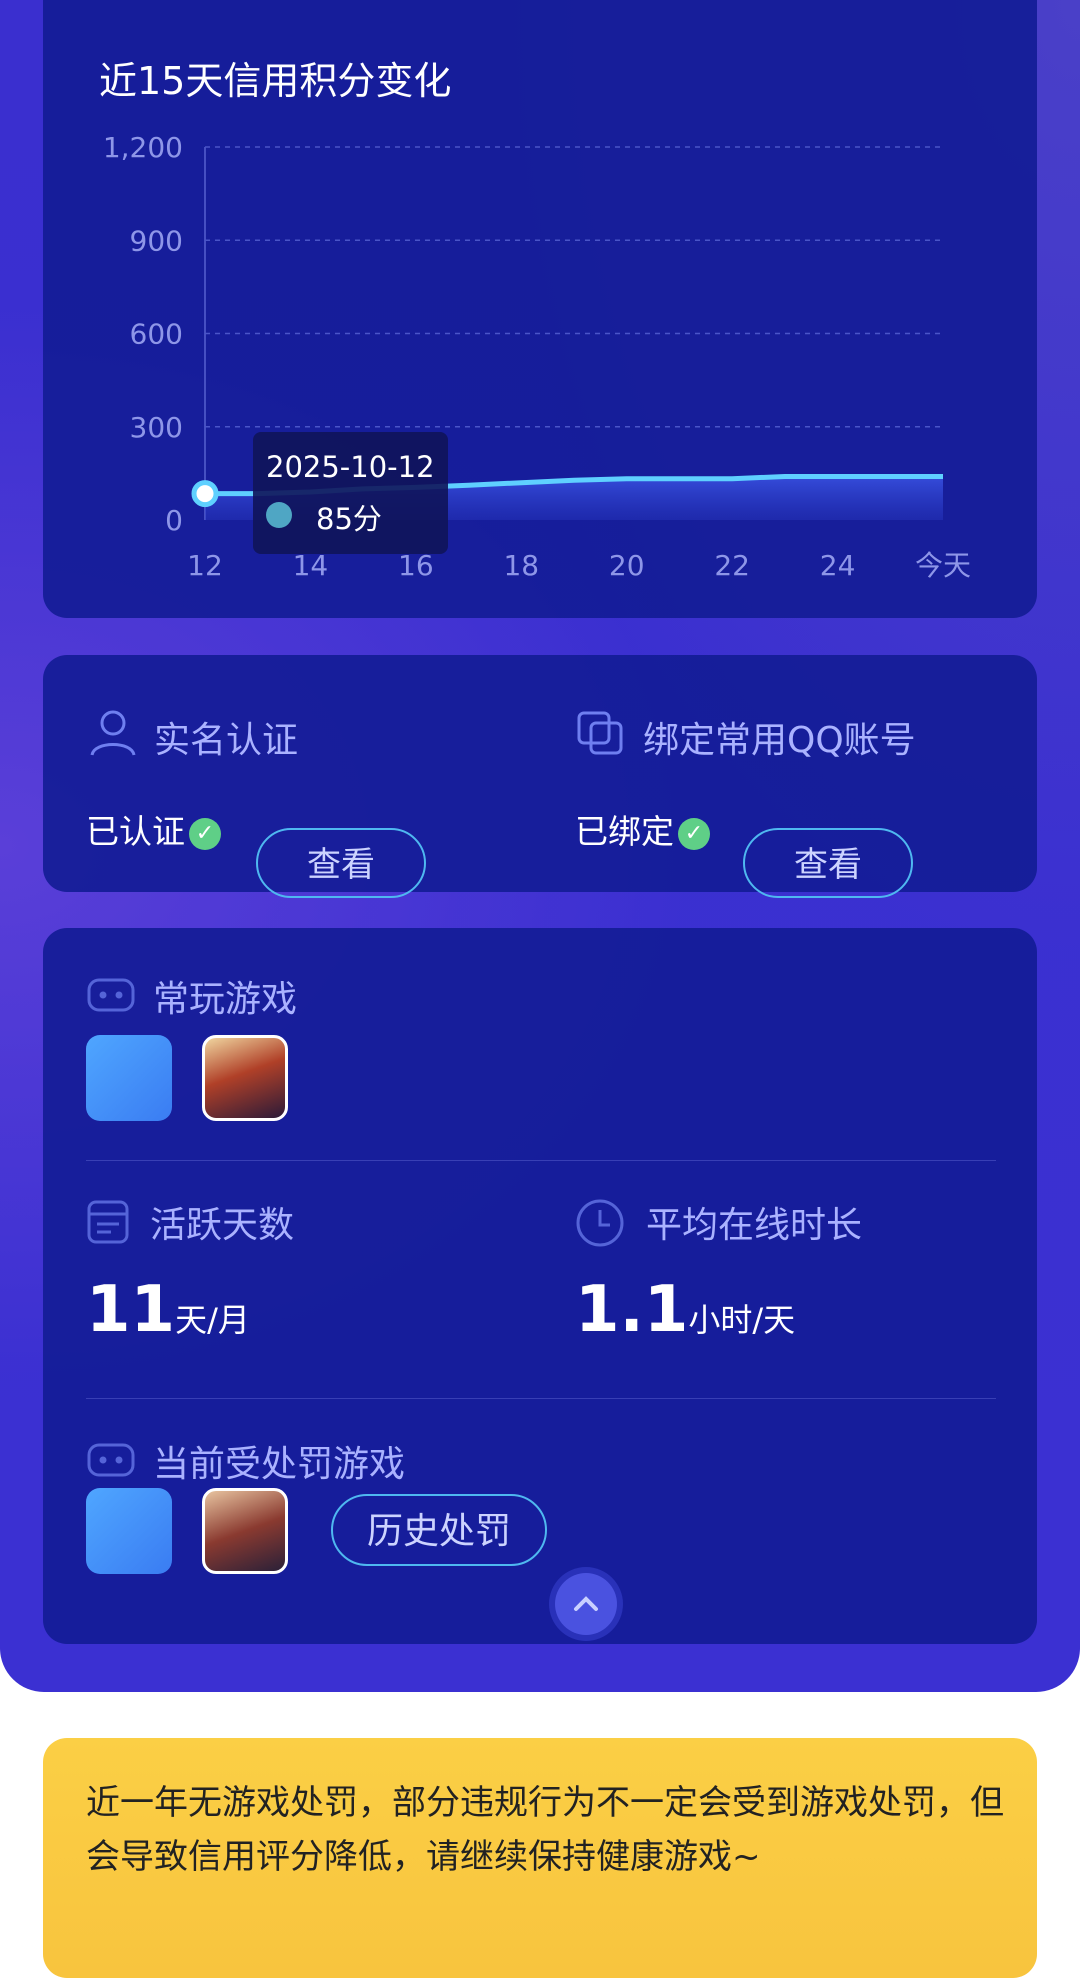 This screenshot has height=1978, width=1080. What do you see at coordinates (732, 565) in the screenshot?
I see `x-tick-label: 22` at bounding box center [732, 565].